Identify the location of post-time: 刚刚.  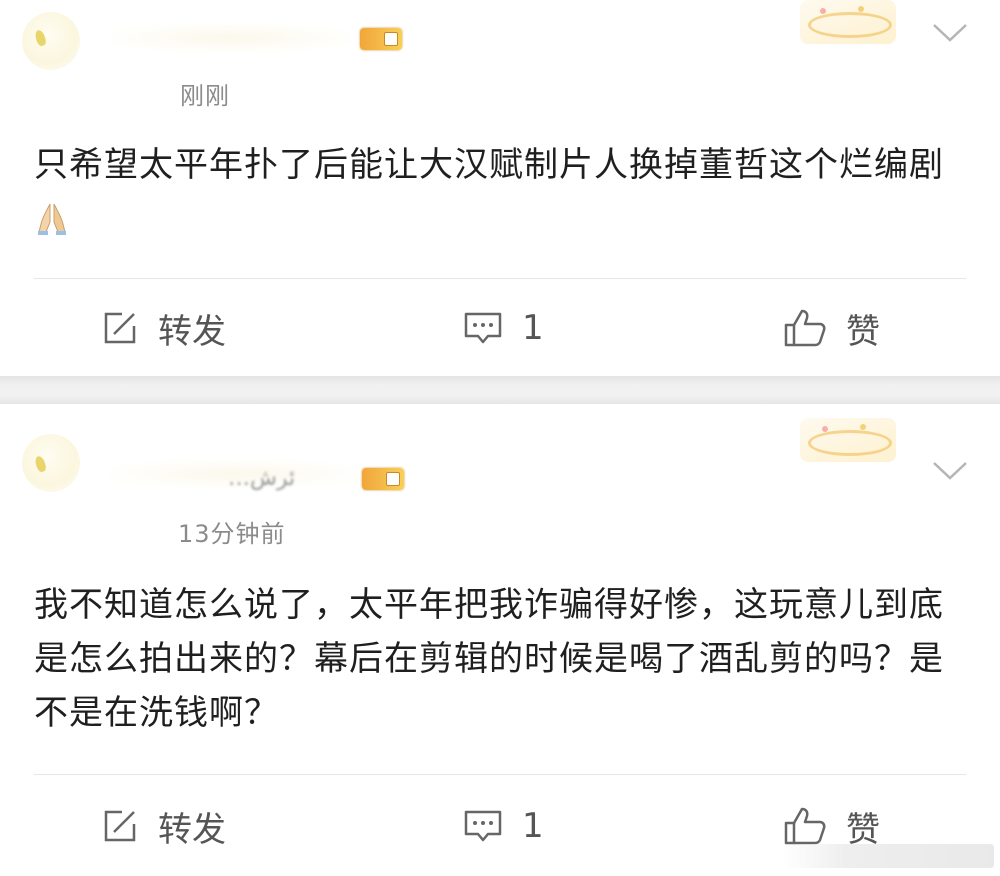
(205, 96).